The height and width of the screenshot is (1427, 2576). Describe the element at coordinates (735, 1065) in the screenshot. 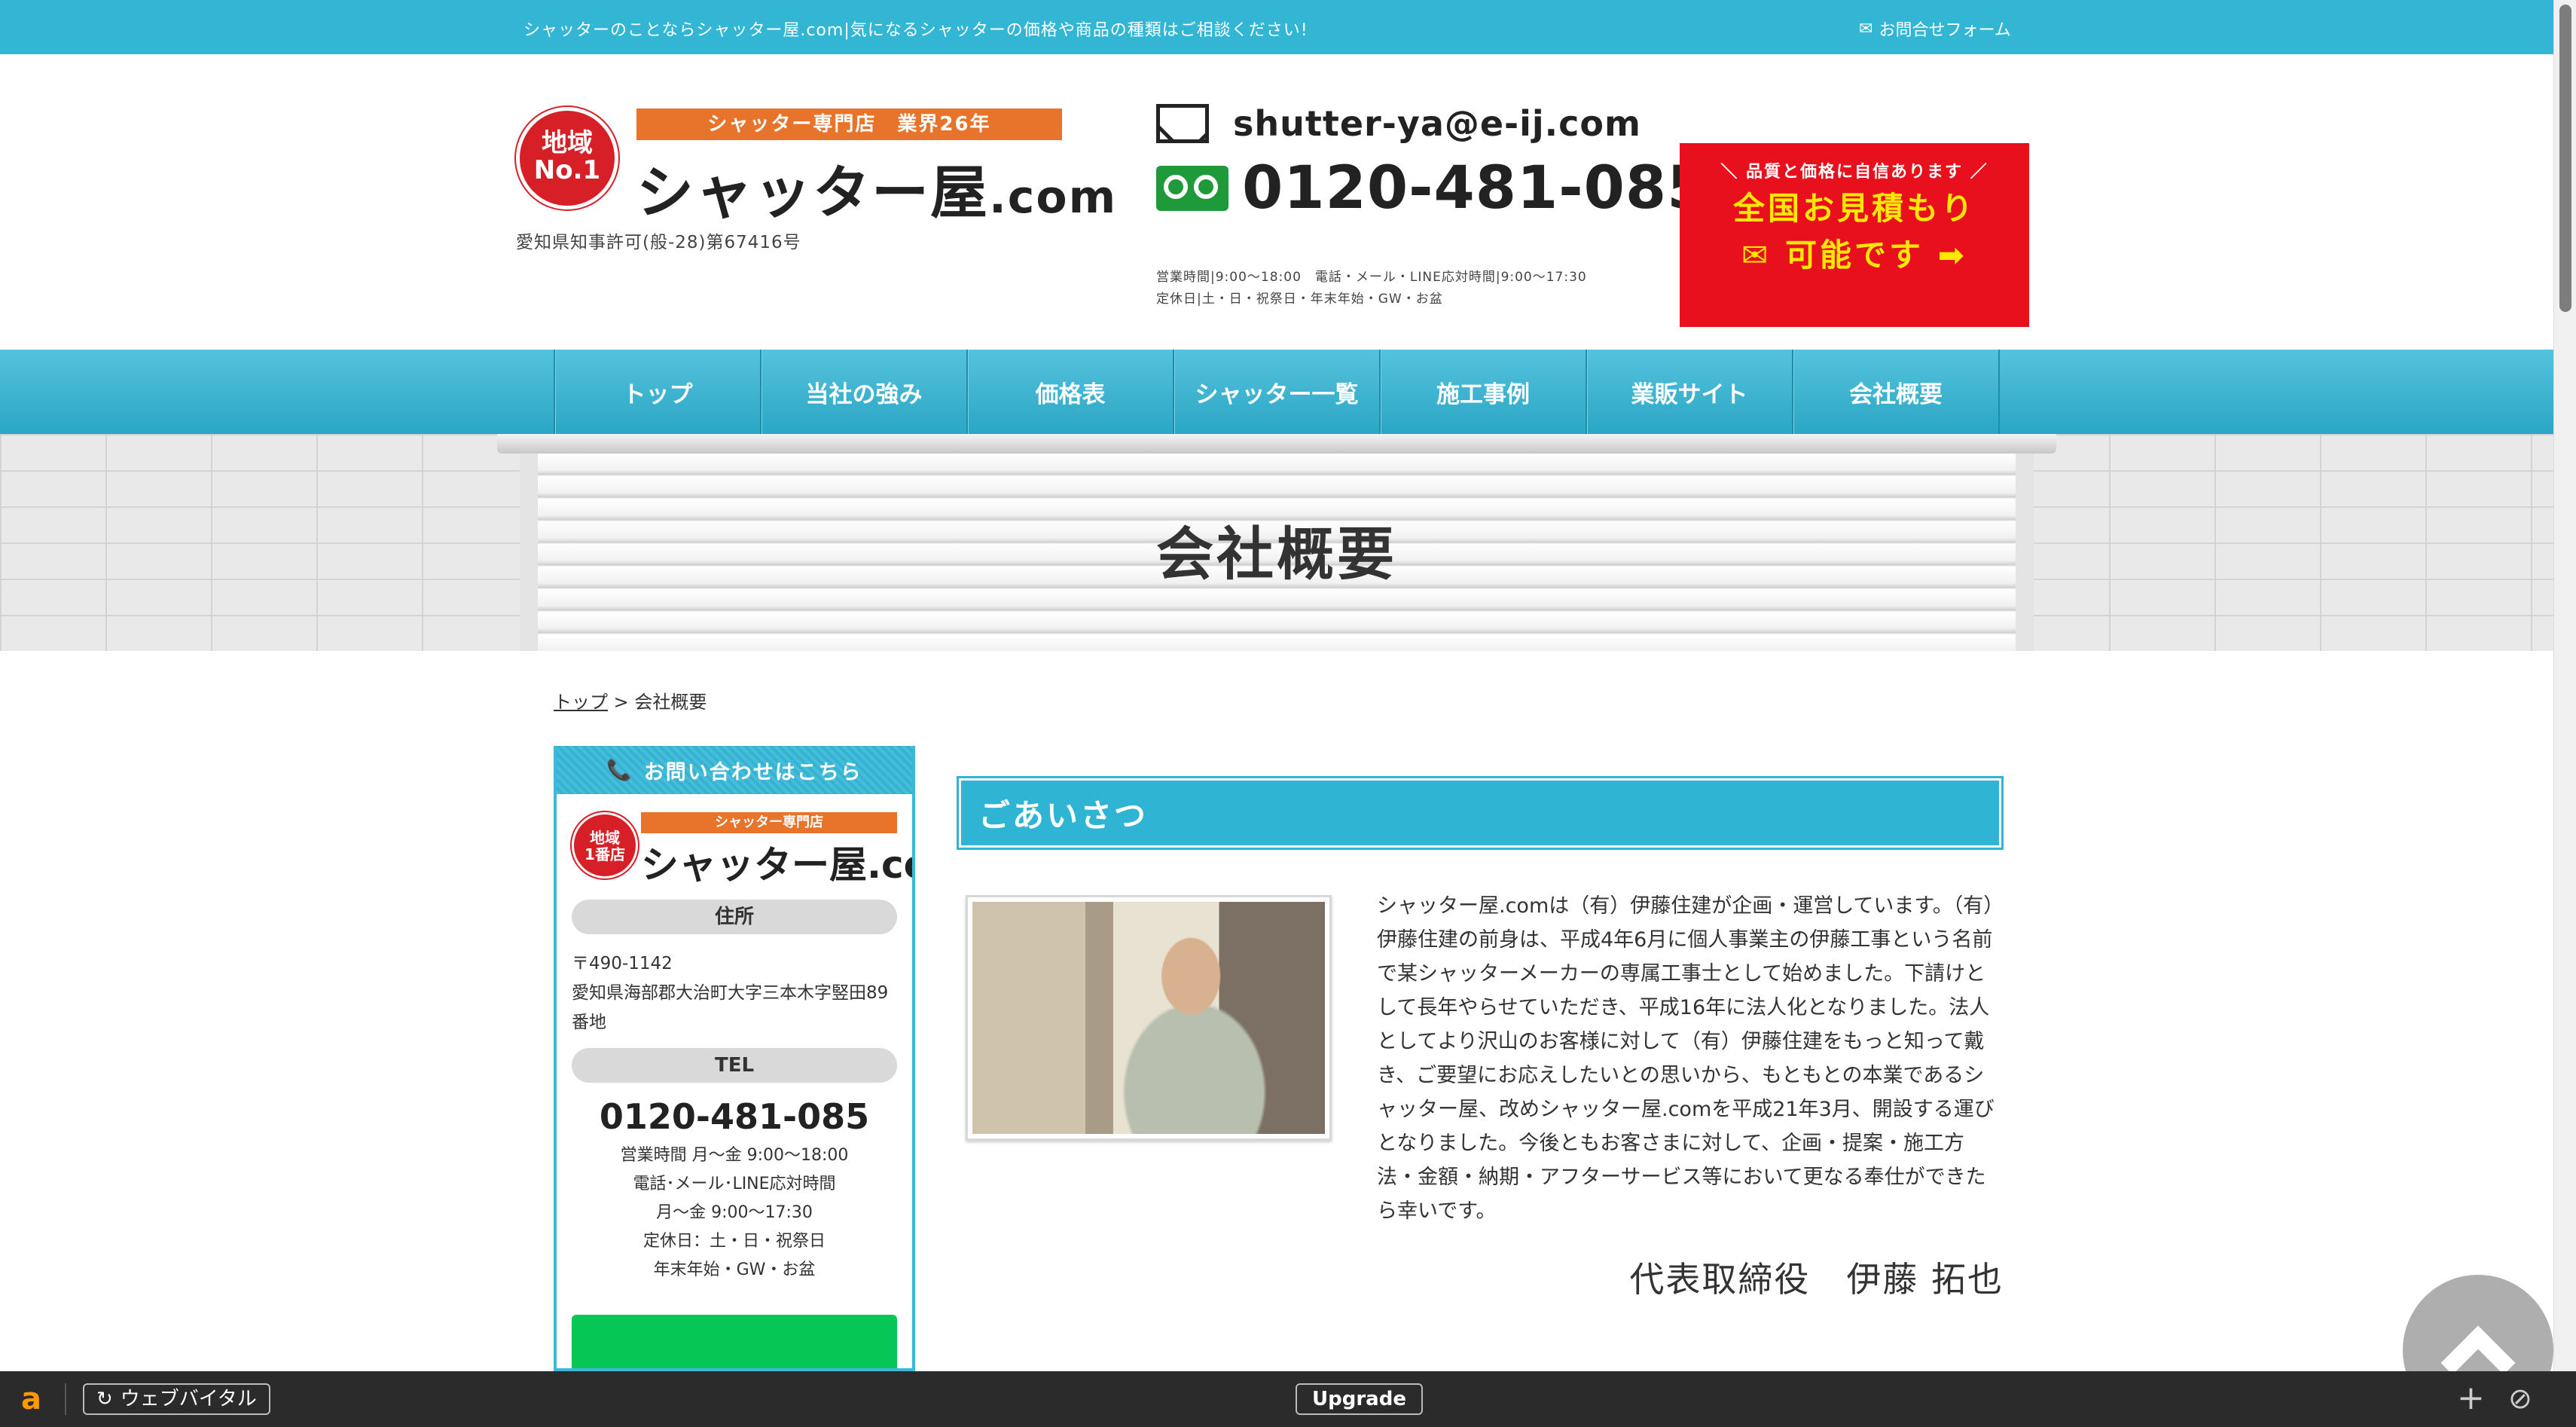

I see `tel-label: TEL` at that location.